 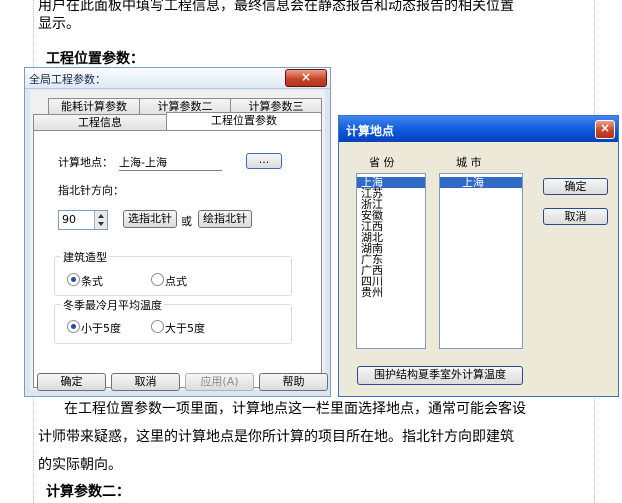 What do you see at coordinates (150, 219) in the screenshot?
I see `select-north-button: 选指北针` at bounding box center [150, 219].